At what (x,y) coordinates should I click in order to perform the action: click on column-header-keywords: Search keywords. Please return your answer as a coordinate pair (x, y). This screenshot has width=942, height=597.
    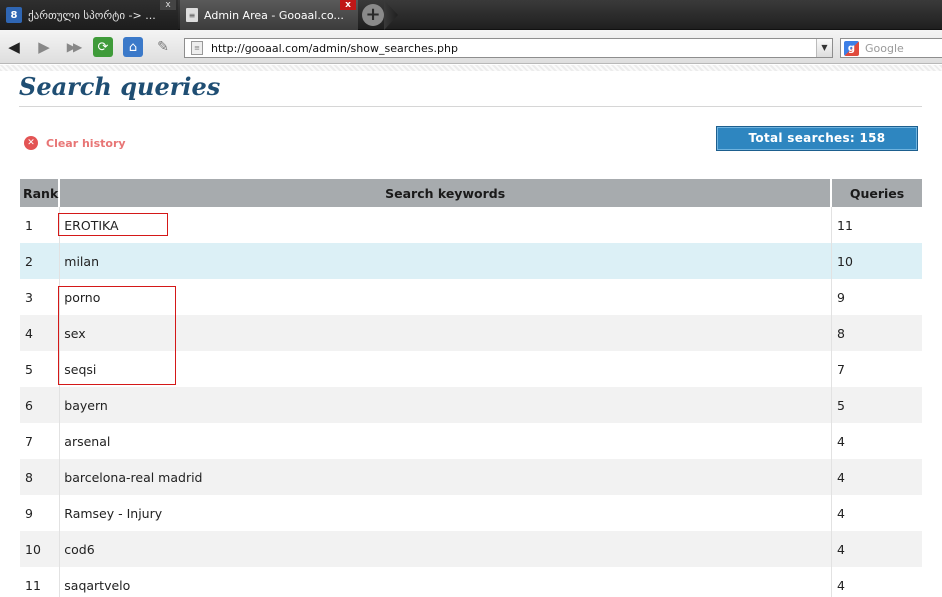
    Looking at the image, I should click on (446, 193).